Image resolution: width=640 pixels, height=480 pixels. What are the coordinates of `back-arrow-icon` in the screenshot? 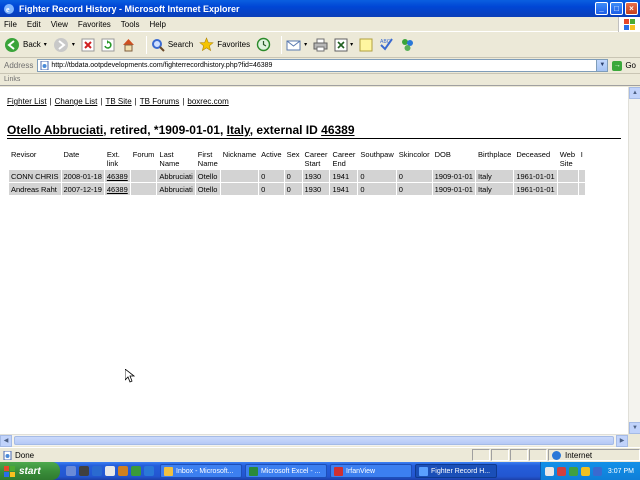 It's located at (12, 44).